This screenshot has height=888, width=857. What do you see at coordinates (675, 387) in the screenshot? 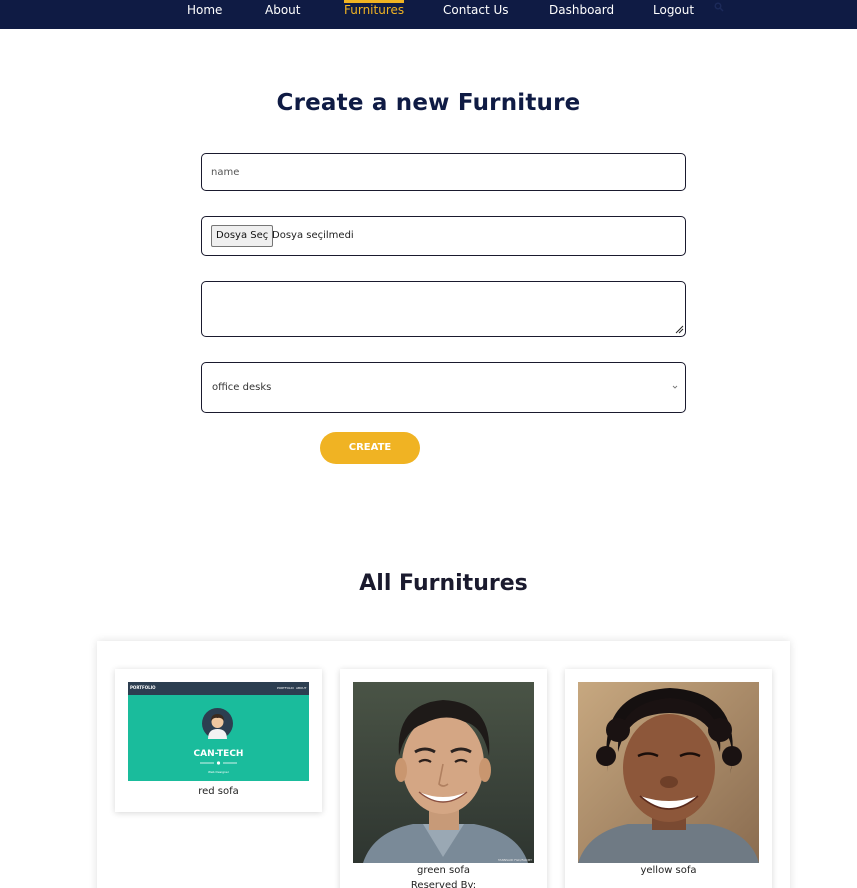
I see `chevron-down-icon` at bounding box center [675, 387].